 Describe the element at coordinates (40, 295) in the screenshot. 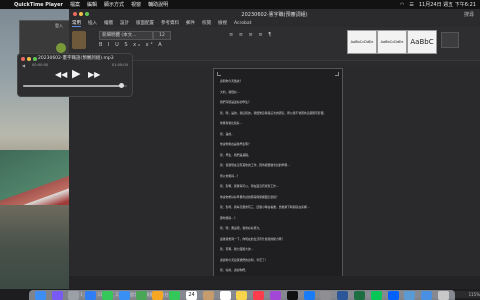

I see `finder-icon` at that location.